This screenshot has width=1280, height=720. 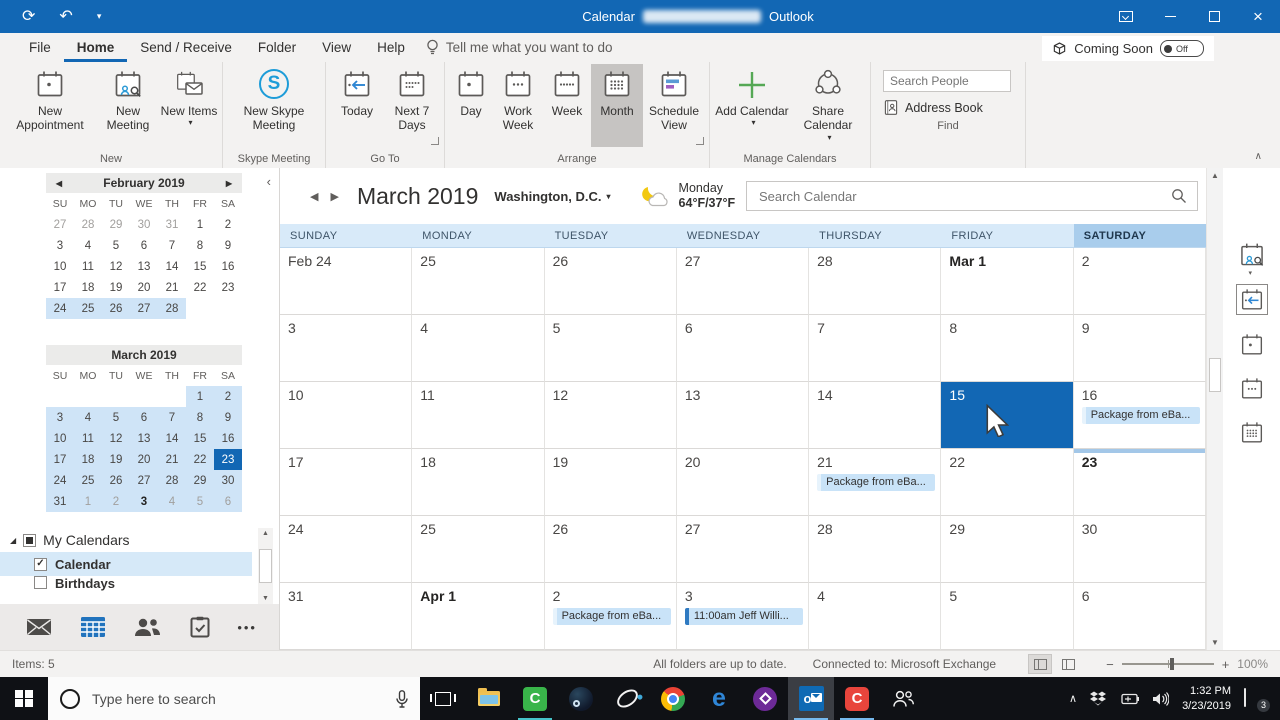 What do you see at coordinates (40, 564) in the screenshot?
I see `calendar-checkbox: ✓` at bounding box center [40, 564].